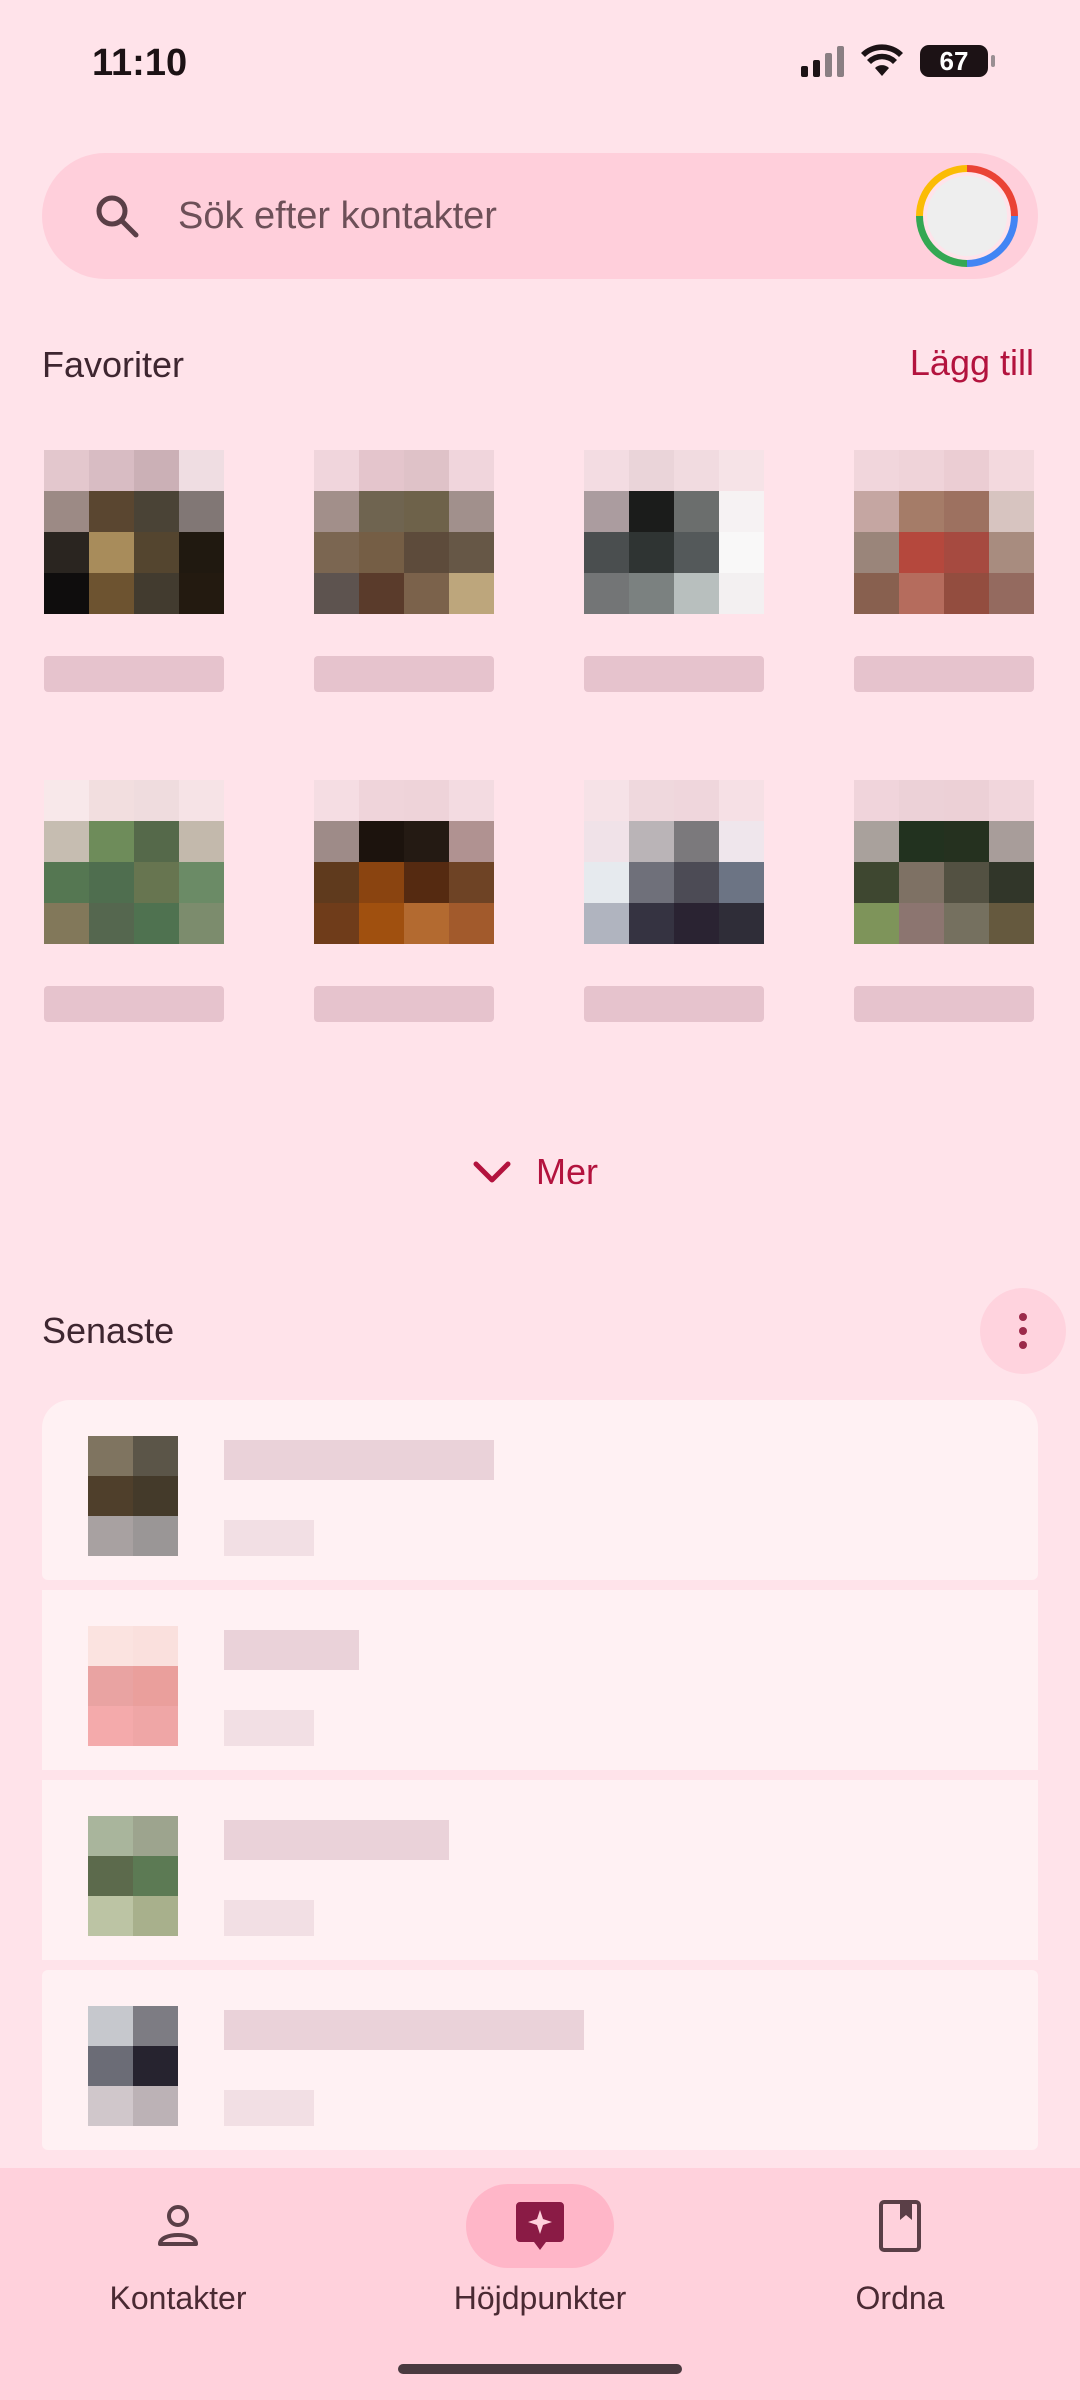  What do you see at coordinates (540, 2369) in the screenshot?
I see `home-indicator` at bounding box center [540, 2369].